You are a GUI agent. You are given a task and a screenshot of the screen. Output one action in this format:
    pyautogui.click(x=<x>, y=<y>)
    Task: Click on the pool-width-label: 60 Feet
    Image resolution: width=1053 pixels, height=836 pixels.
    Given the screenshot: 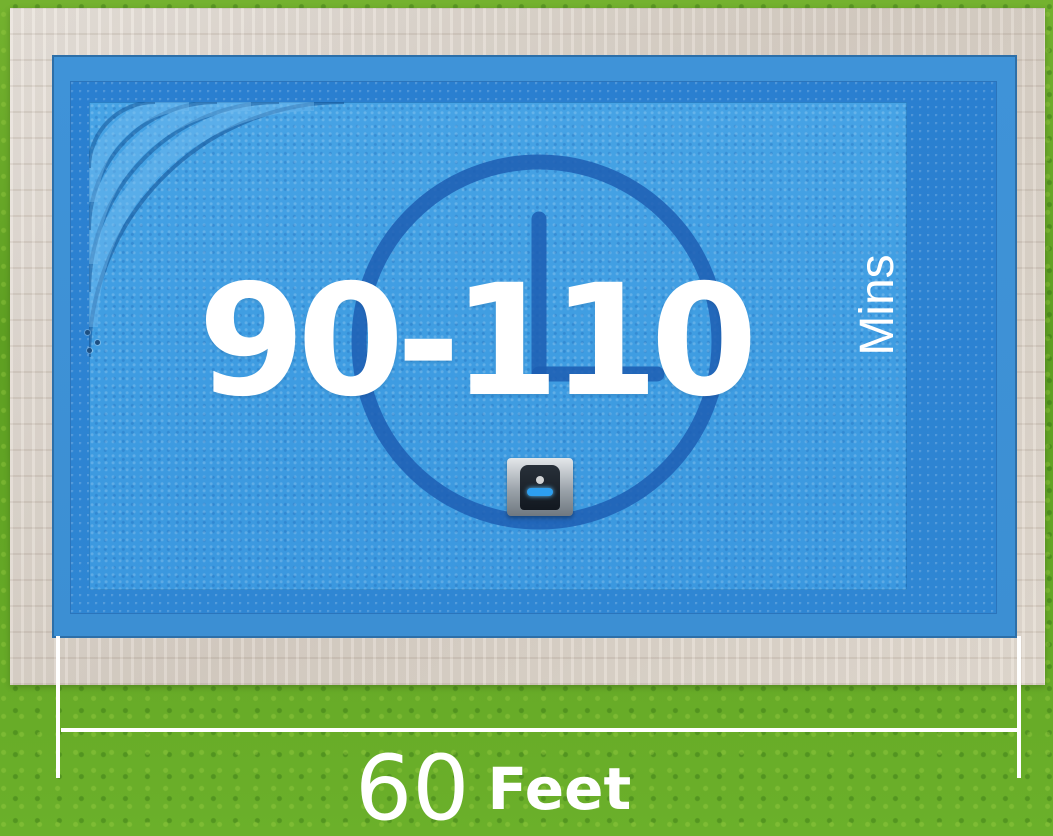 What is the action you would take?
    pyautogui.click(x=545, y=789)
    